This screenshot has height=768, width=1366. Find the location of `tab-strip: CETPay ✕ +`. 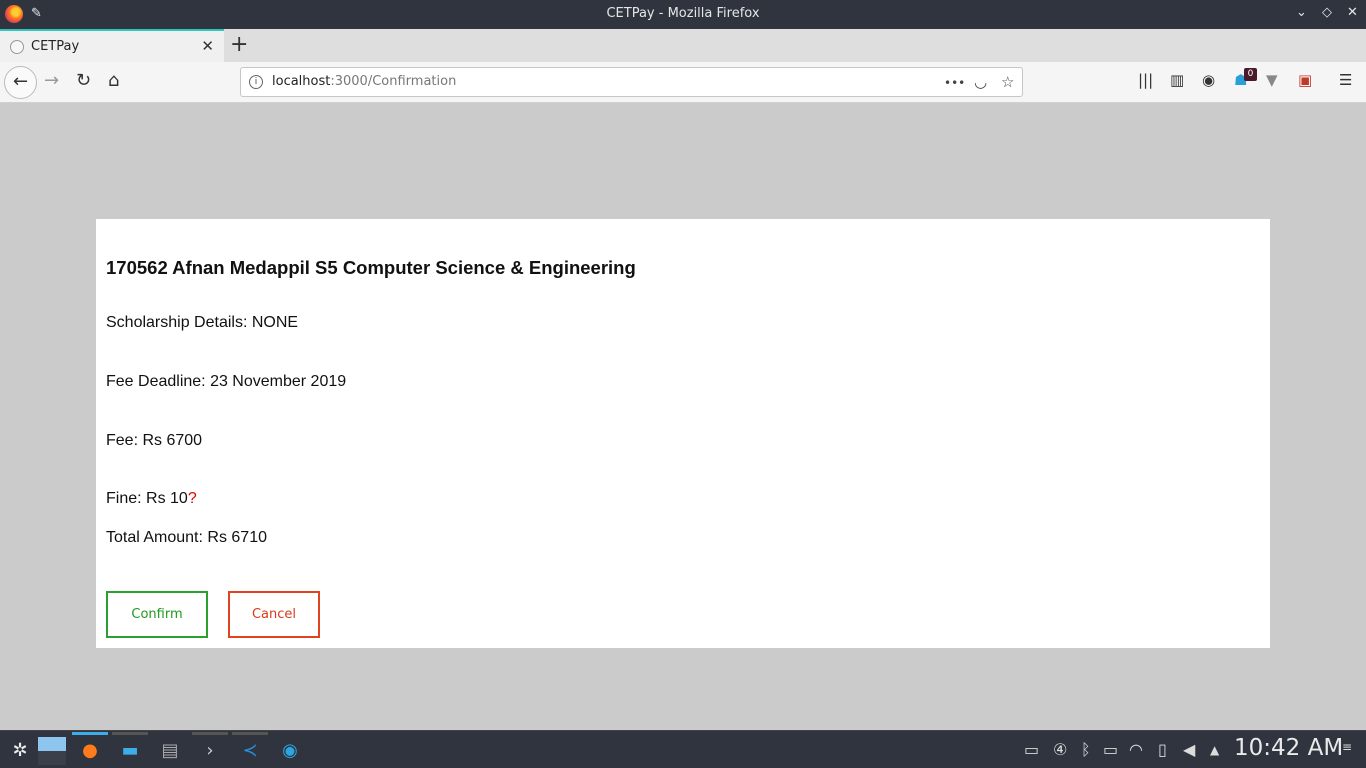

tab-strip: CETPay ✕ + is located at coordinates (683, 45).